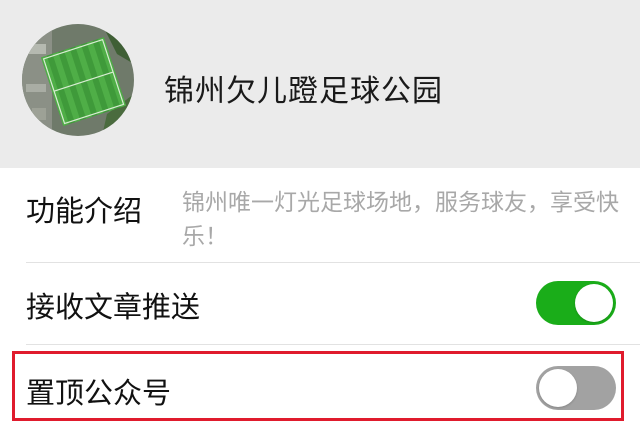  Describe the element at coordinates (84, 211) in the screenshot. I see `intro-label: 功能介绍` at that location.